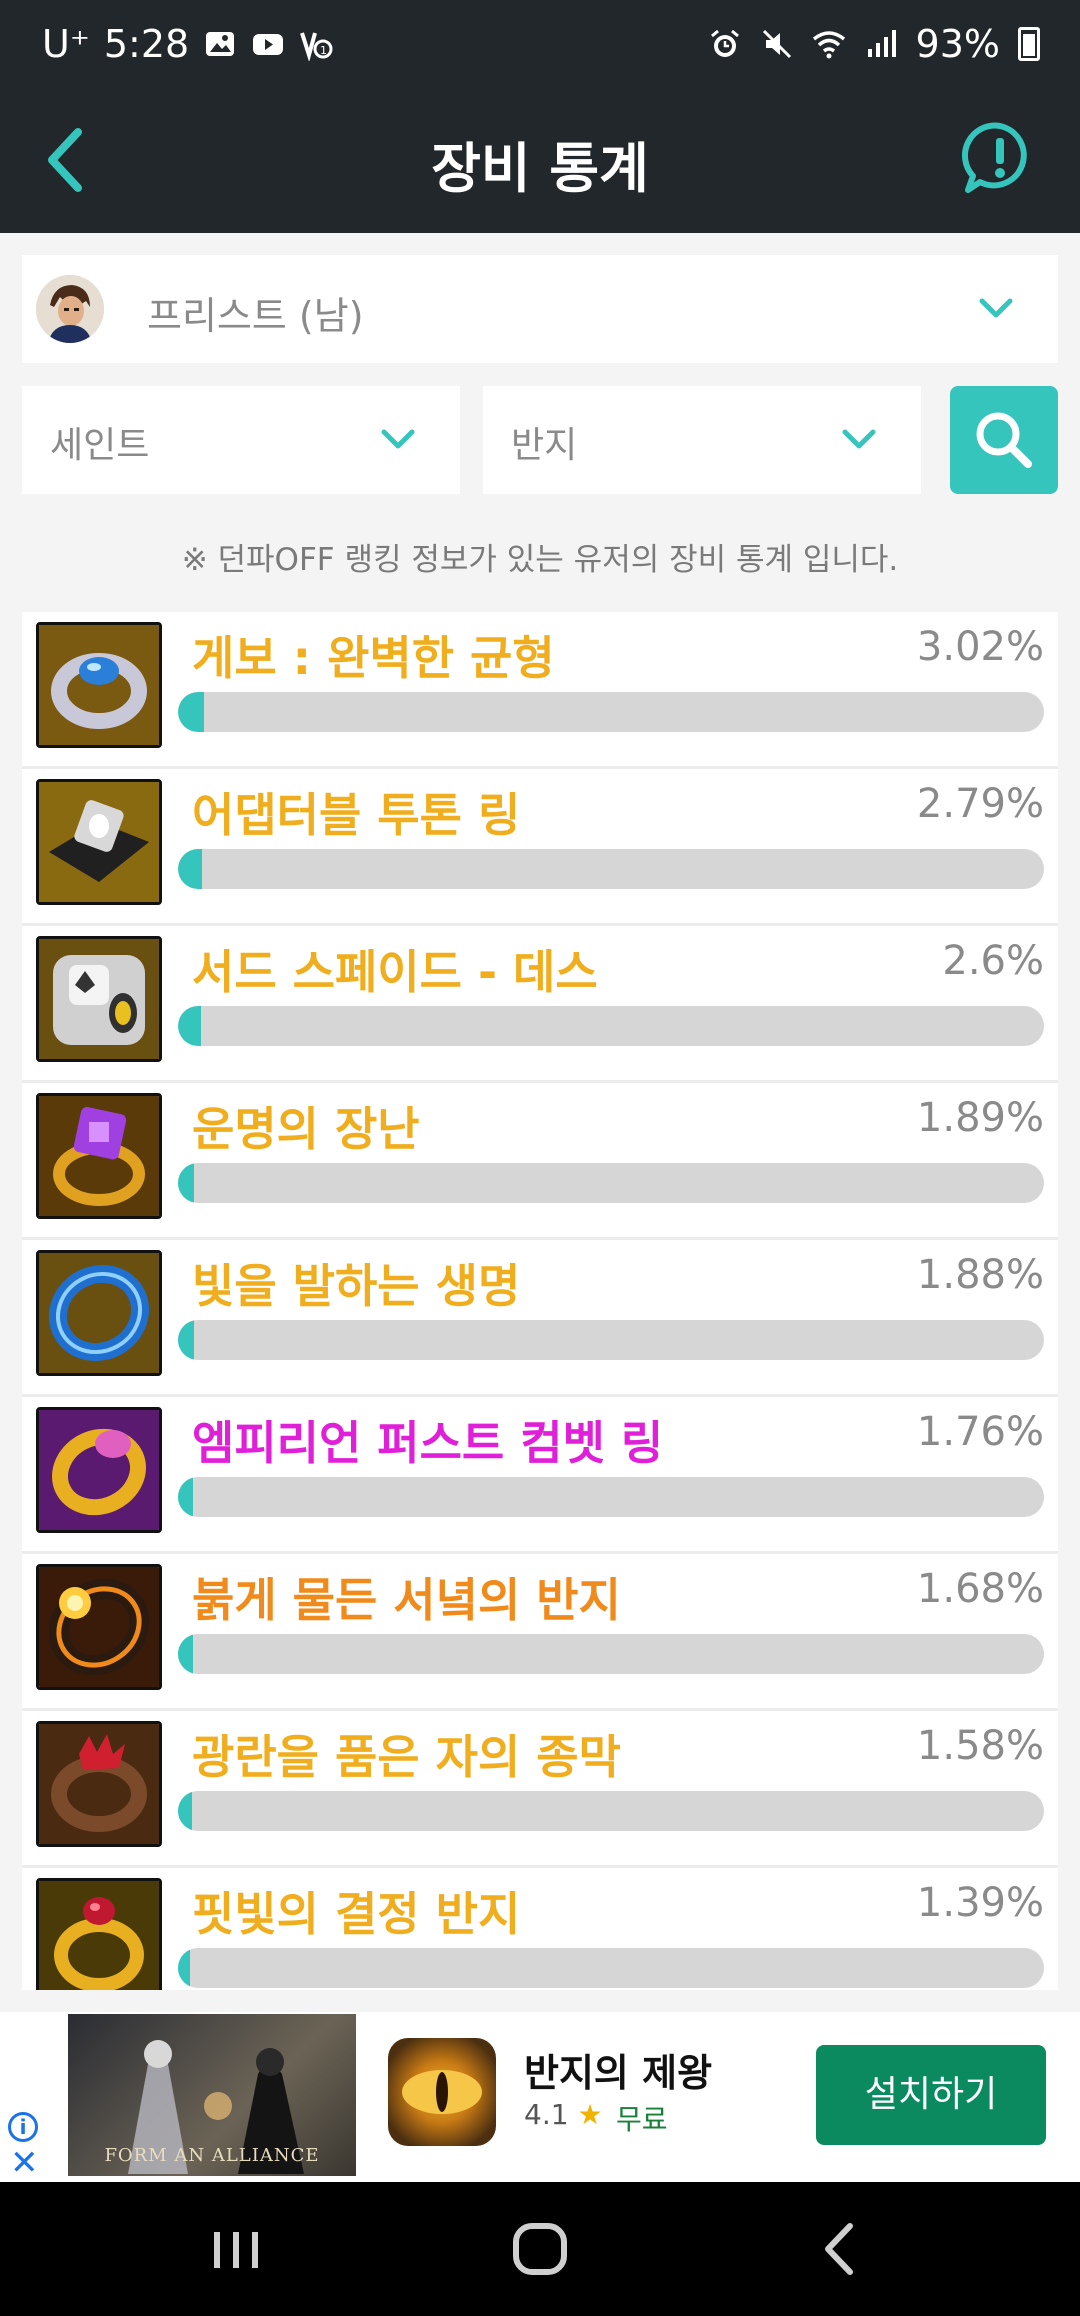  What do you see at coordinates (1000, 158) in the screenshot?
I see `help-chat-icon` at bounding box center [1000, 158].